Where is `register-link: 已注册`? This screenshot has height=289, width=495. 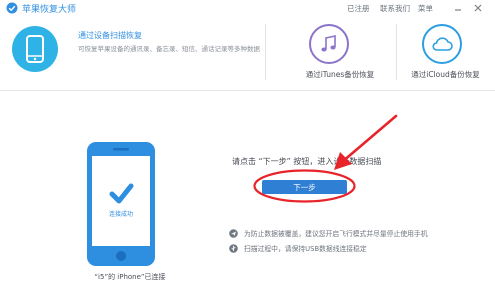 register-link: 已注册 is located at coordinates (358, 8).